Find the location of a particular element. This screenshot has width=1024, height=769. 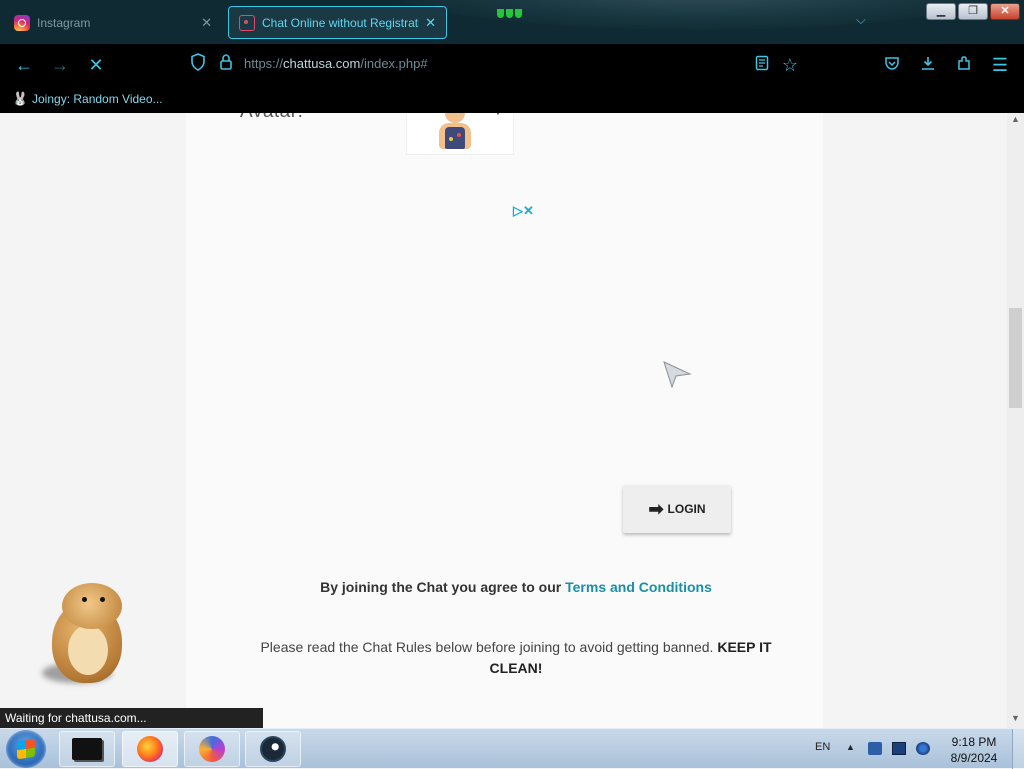

tab-label: Instagram is located at coordinates (64, 22).